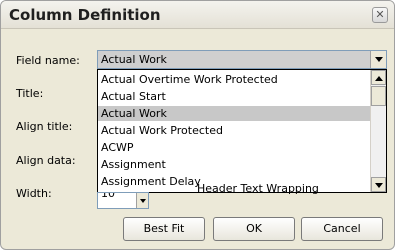 The image size is (395, 250). What do you see at coordinates (258, 188) in the screenshot?
I see `header-wrapping-label: Header Text Wrapping` at bounding box center [258, 188].